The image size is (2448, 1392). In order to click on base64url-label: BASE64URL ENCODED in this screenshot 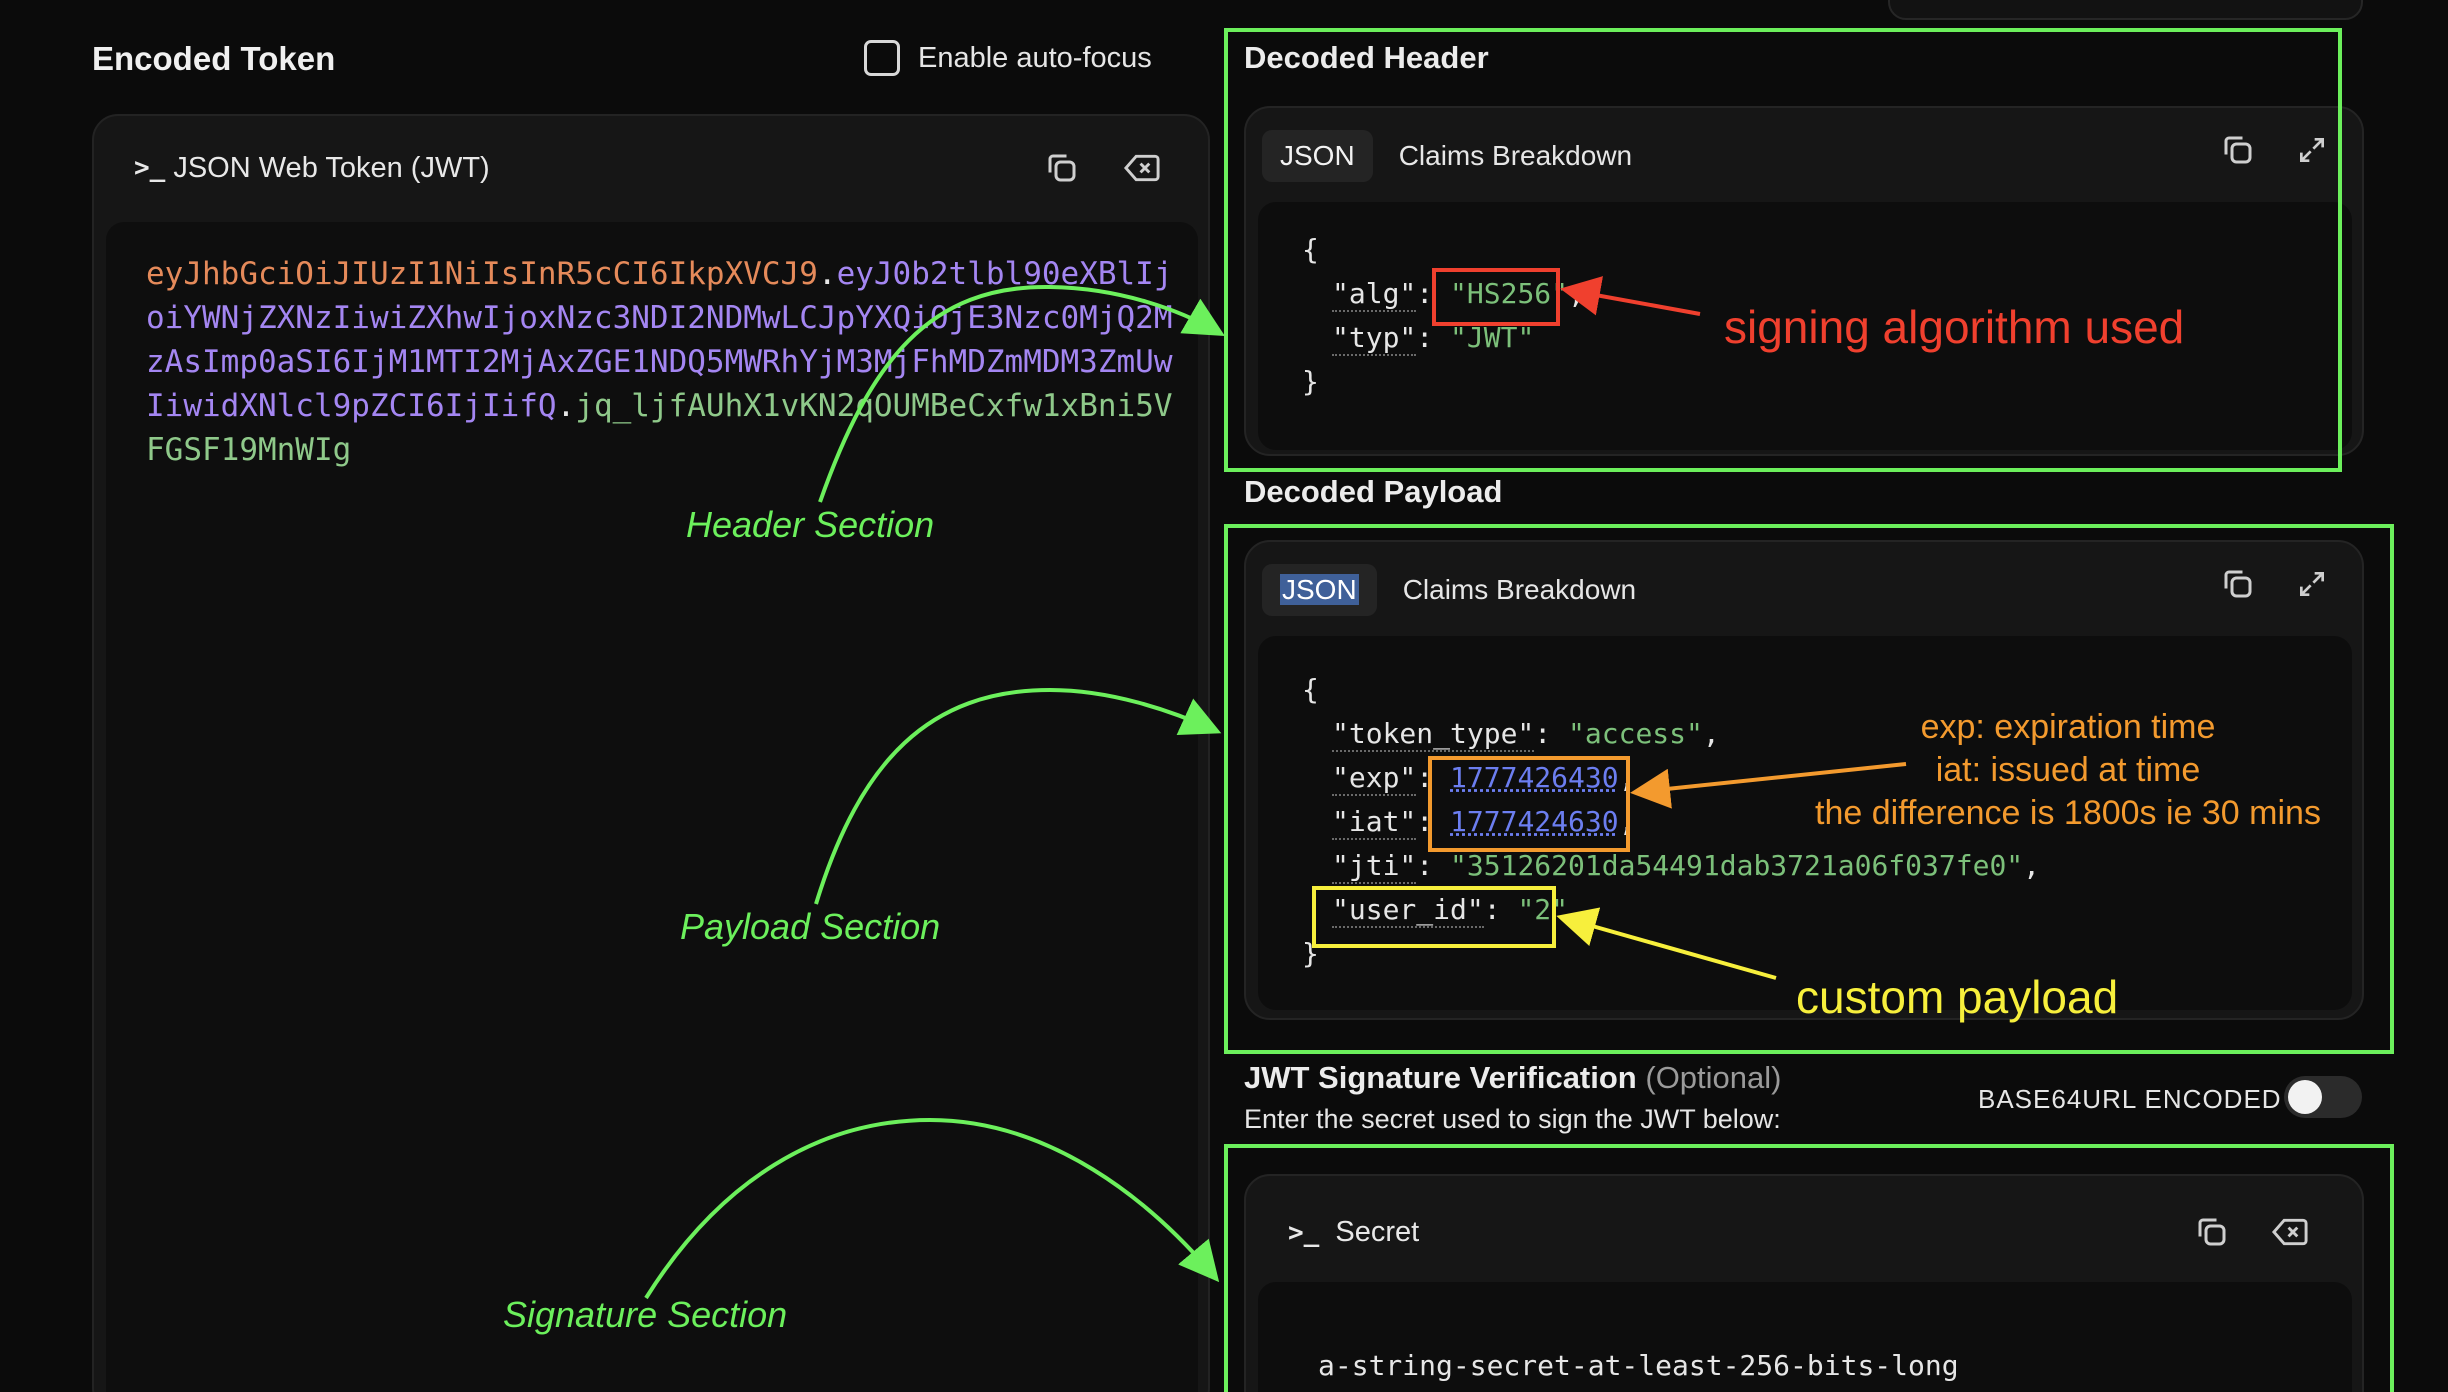, I will do `click(2130, 1099)`.